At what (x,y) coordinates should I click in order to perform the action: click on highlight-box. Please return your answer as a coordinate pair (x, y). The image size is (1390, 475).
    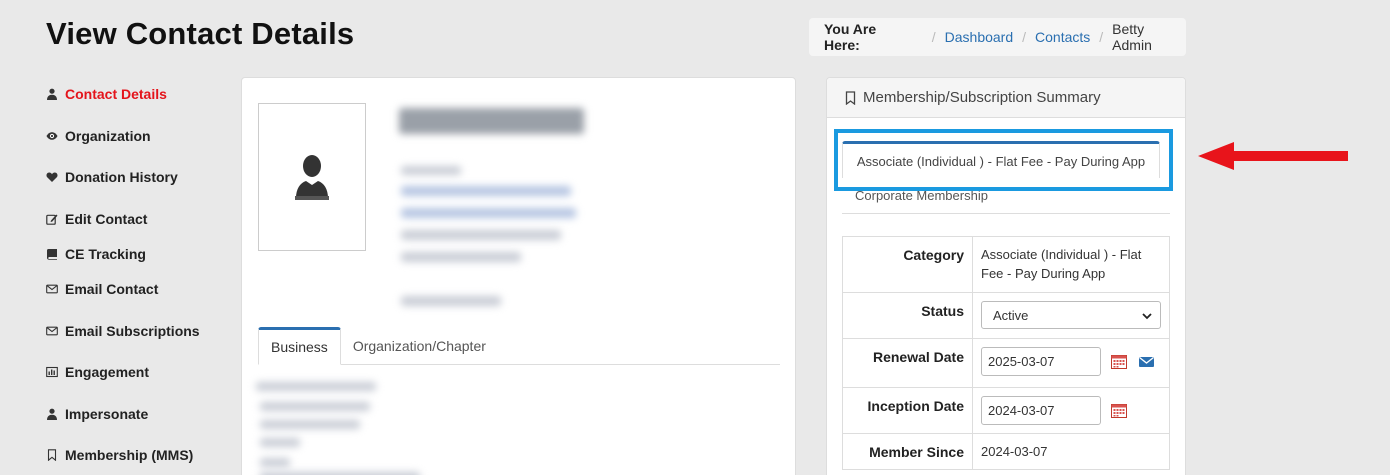
    Looking at the image, I should click on (1003, 160).